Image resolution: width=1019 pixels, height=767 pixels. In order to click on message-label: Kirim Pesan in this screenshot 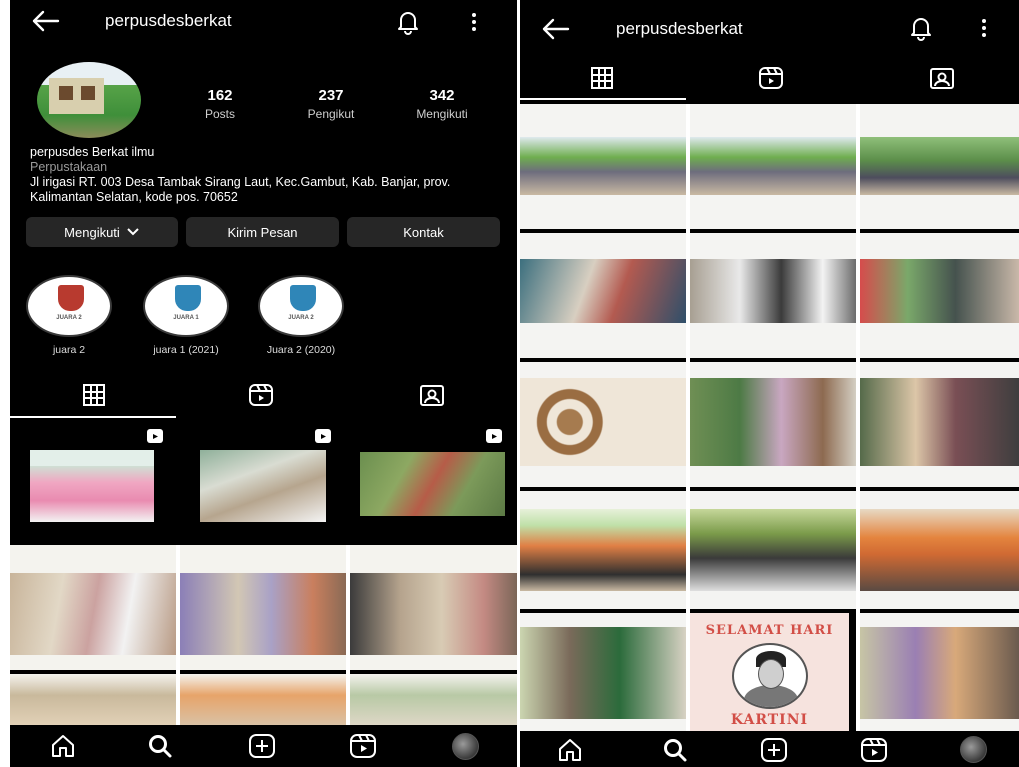, I will do `click(262, 232)`.